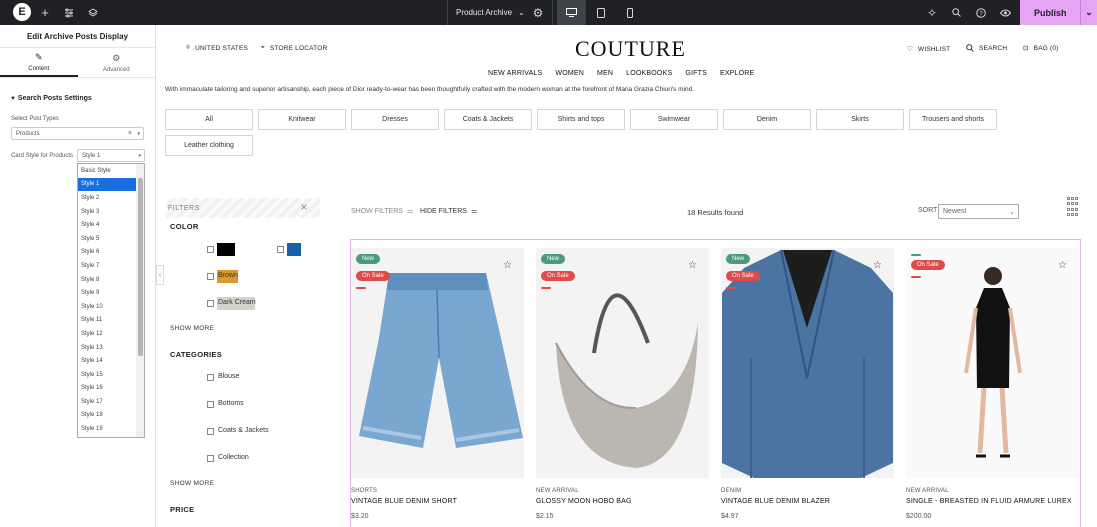 The height and width of the screenshot is (527, 1097). What do you see at coordinates (117, 62) in the screenshot?
I see `tab-advanced: ⚙ Advanced` at bounding box center [117, 62].